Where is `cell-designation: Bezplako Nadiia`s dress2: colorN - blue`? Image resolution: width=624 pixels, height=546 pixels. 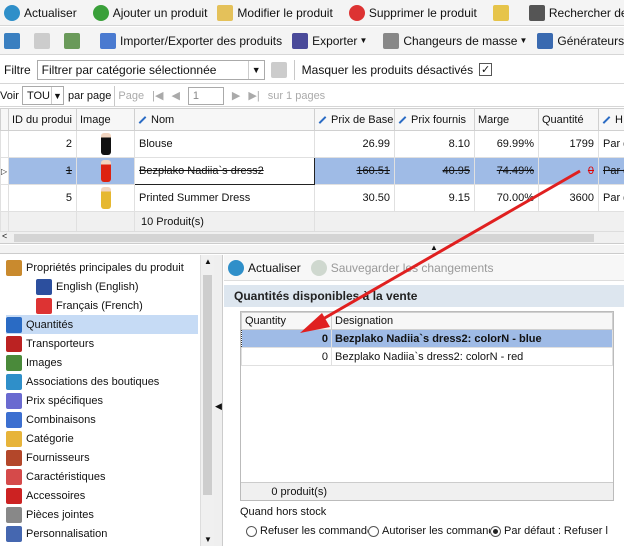 cell-designation: Bezplako Nadiia`s dress2: colorN - blue is located at coordinates (472, 338).